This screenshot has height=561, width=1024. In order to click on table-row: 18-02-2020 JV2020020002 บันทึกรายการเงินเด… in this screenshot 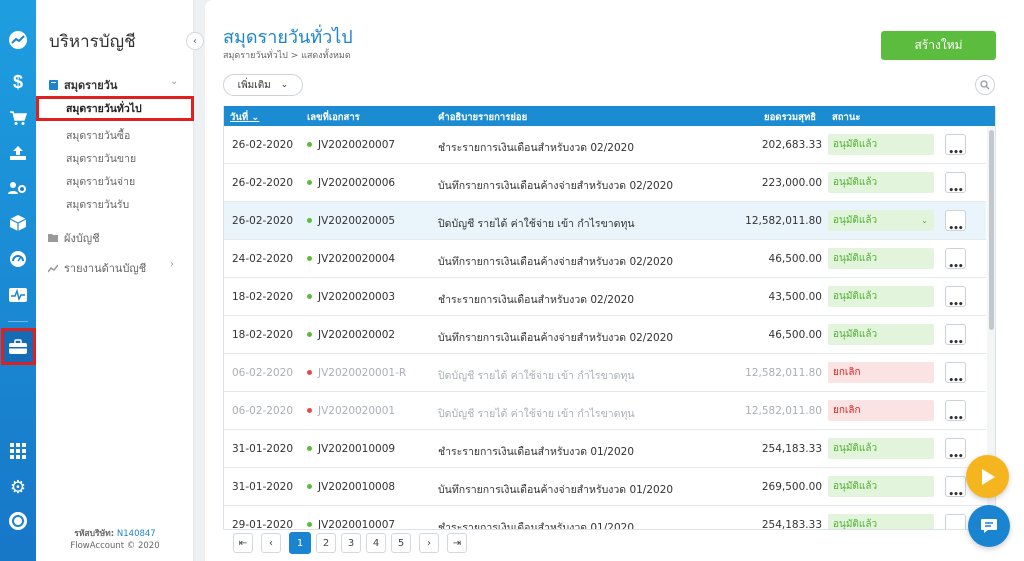, I will do `click(605, 335)`.